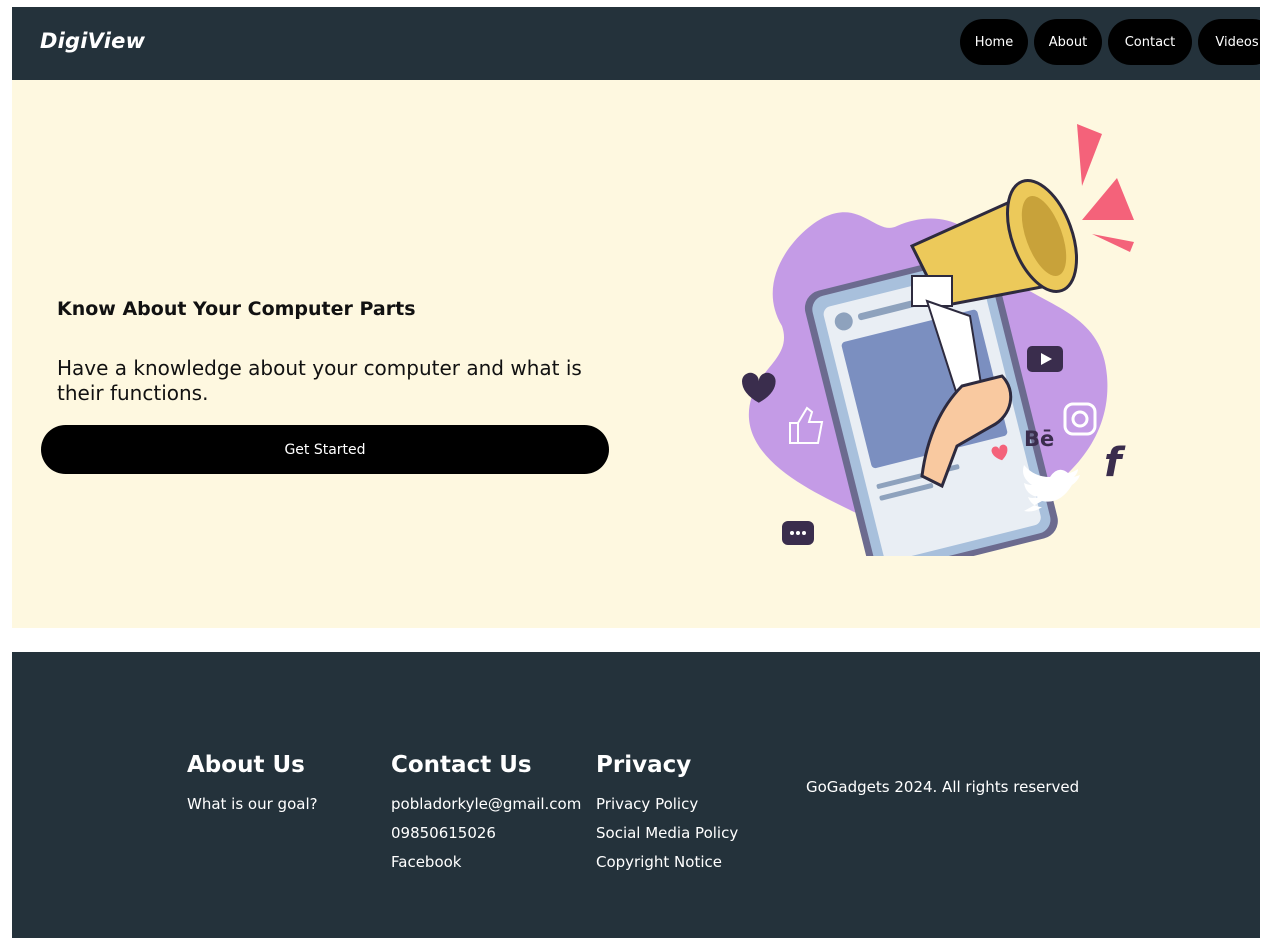 This screenshot has width=1263, height=938. I want to click on footer-link-privacy-policy: Privacy Policy, so click(667, 804).